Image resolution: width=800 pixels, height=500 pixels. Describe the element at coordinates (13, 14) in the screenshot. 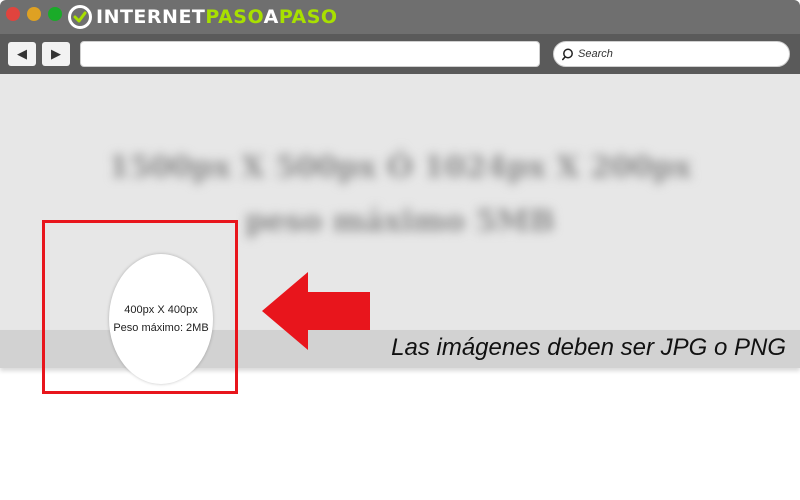

I see `close-window-button` at that location.